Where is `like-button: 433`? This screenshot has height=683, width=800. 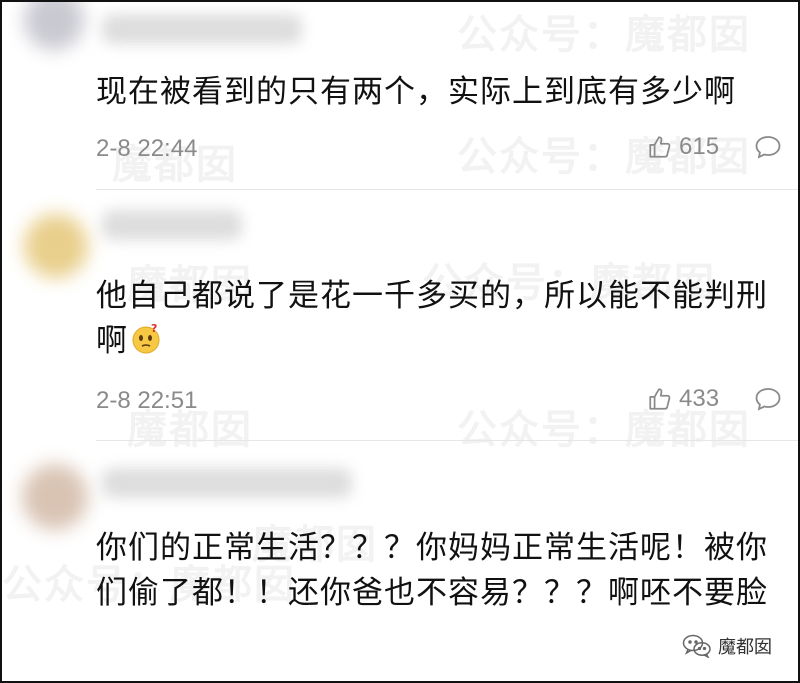
like-button: 433 is located at coordinates (683, 399).